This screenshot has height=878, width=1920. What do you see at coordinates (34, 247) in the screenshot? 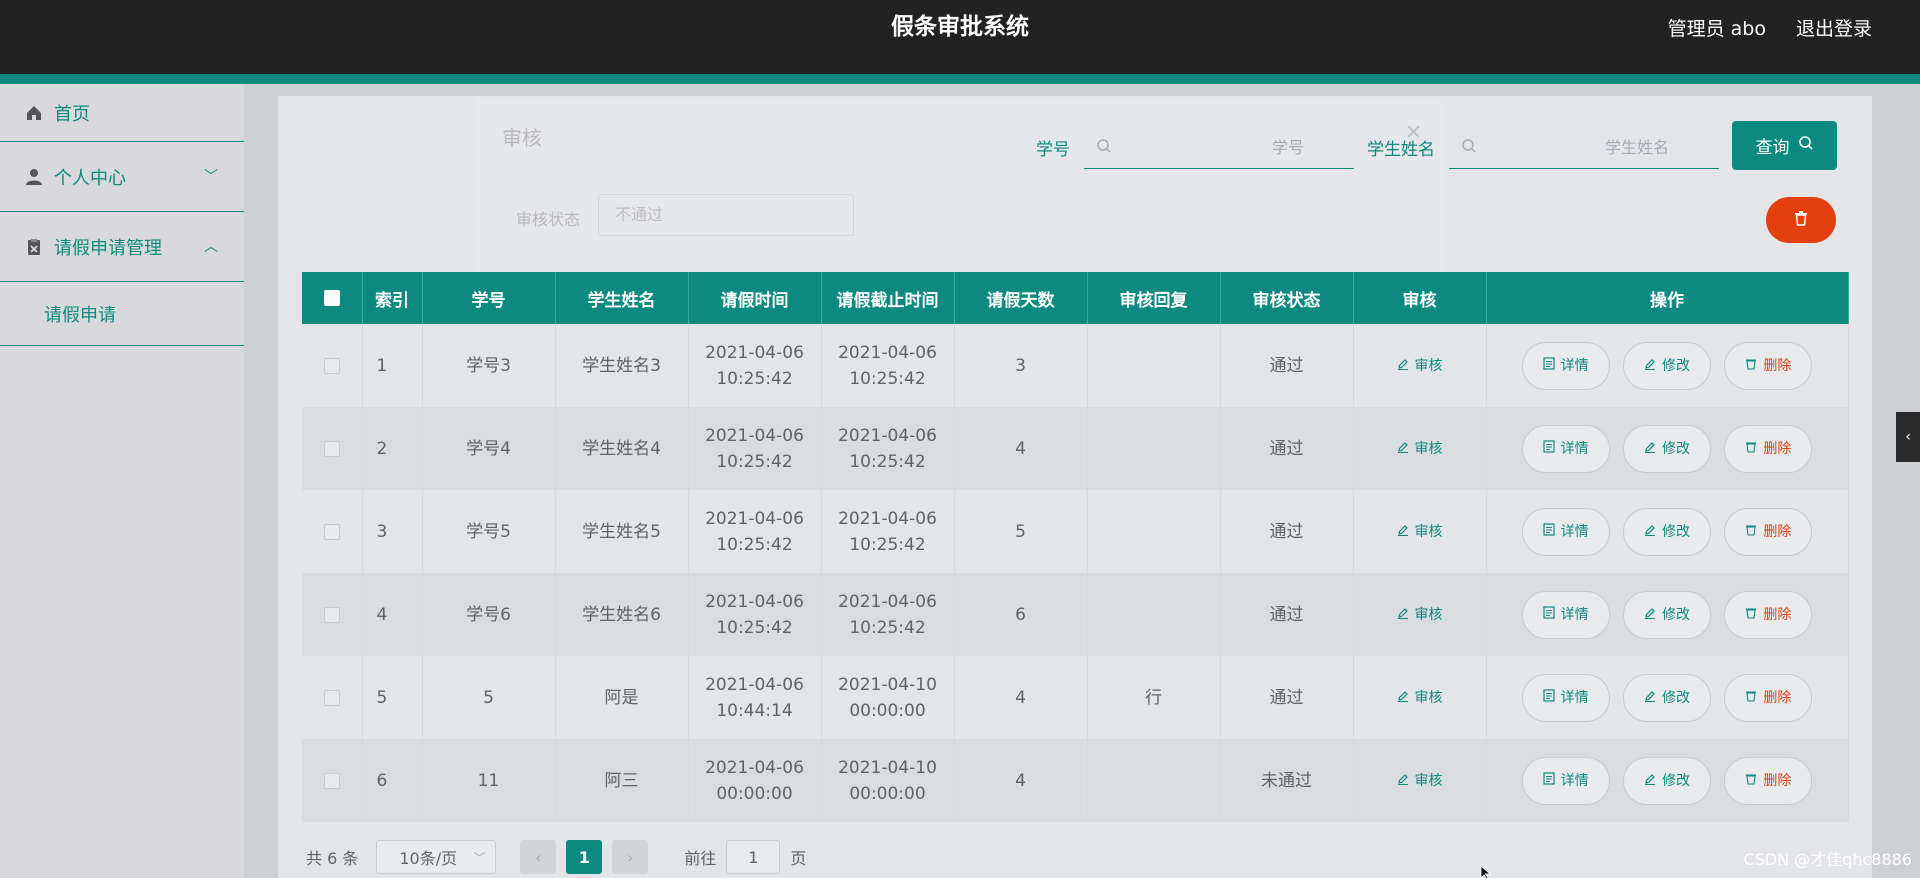
I see `clipboard-icon` at bounding box center [34, 247].